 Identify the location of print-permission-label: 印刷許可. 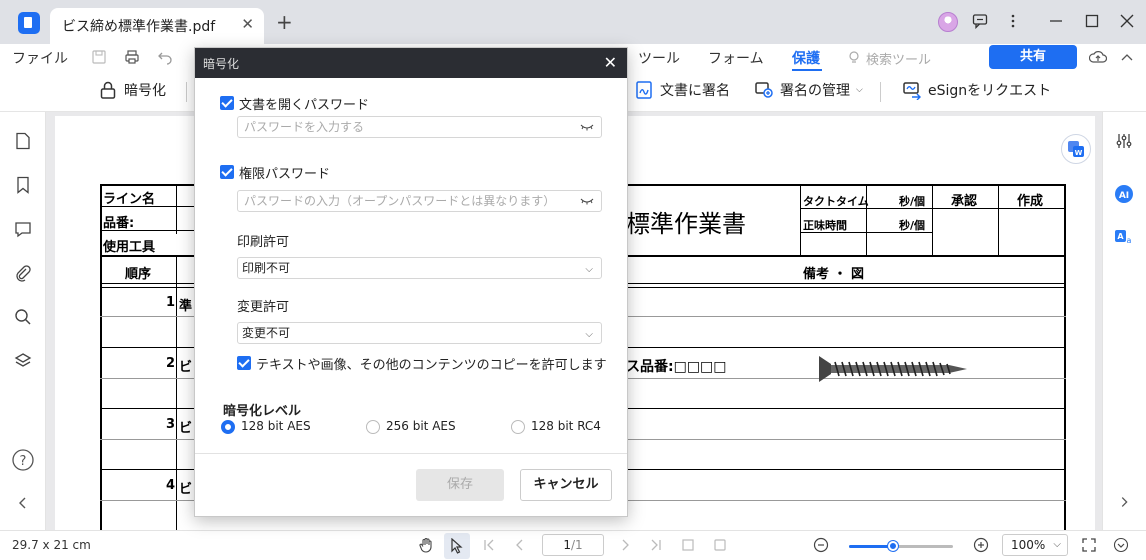
(263, 242).